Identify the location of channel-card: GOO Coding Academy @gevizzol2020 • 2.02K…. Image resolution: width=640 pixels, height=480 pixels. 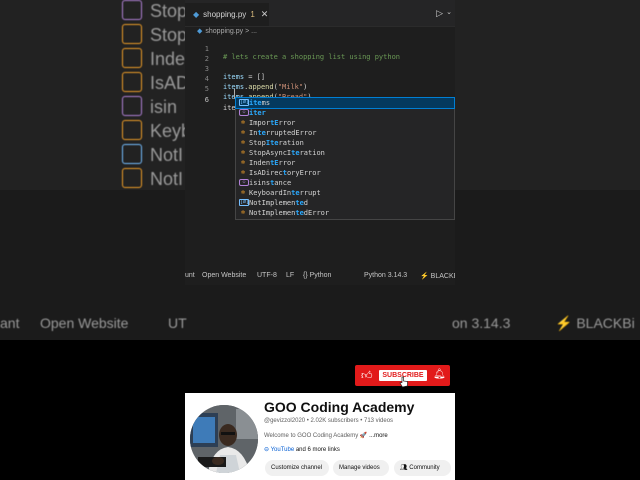
(320, 436).